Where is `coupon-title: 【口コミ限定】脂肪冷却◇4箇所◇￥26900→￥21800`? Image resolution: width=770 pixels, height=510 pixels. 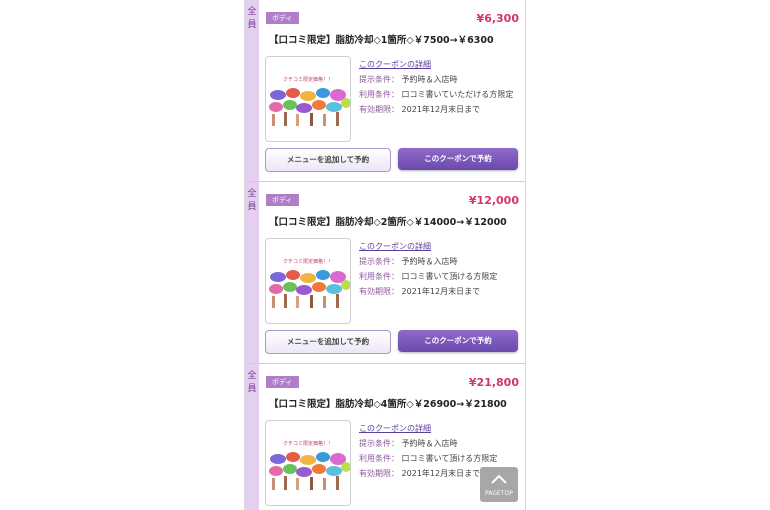 coupon-title: 【口コミ限定】脂肪冷却◇4箇所◇￥26900→￥21800 is located at coordinates (388, 404).